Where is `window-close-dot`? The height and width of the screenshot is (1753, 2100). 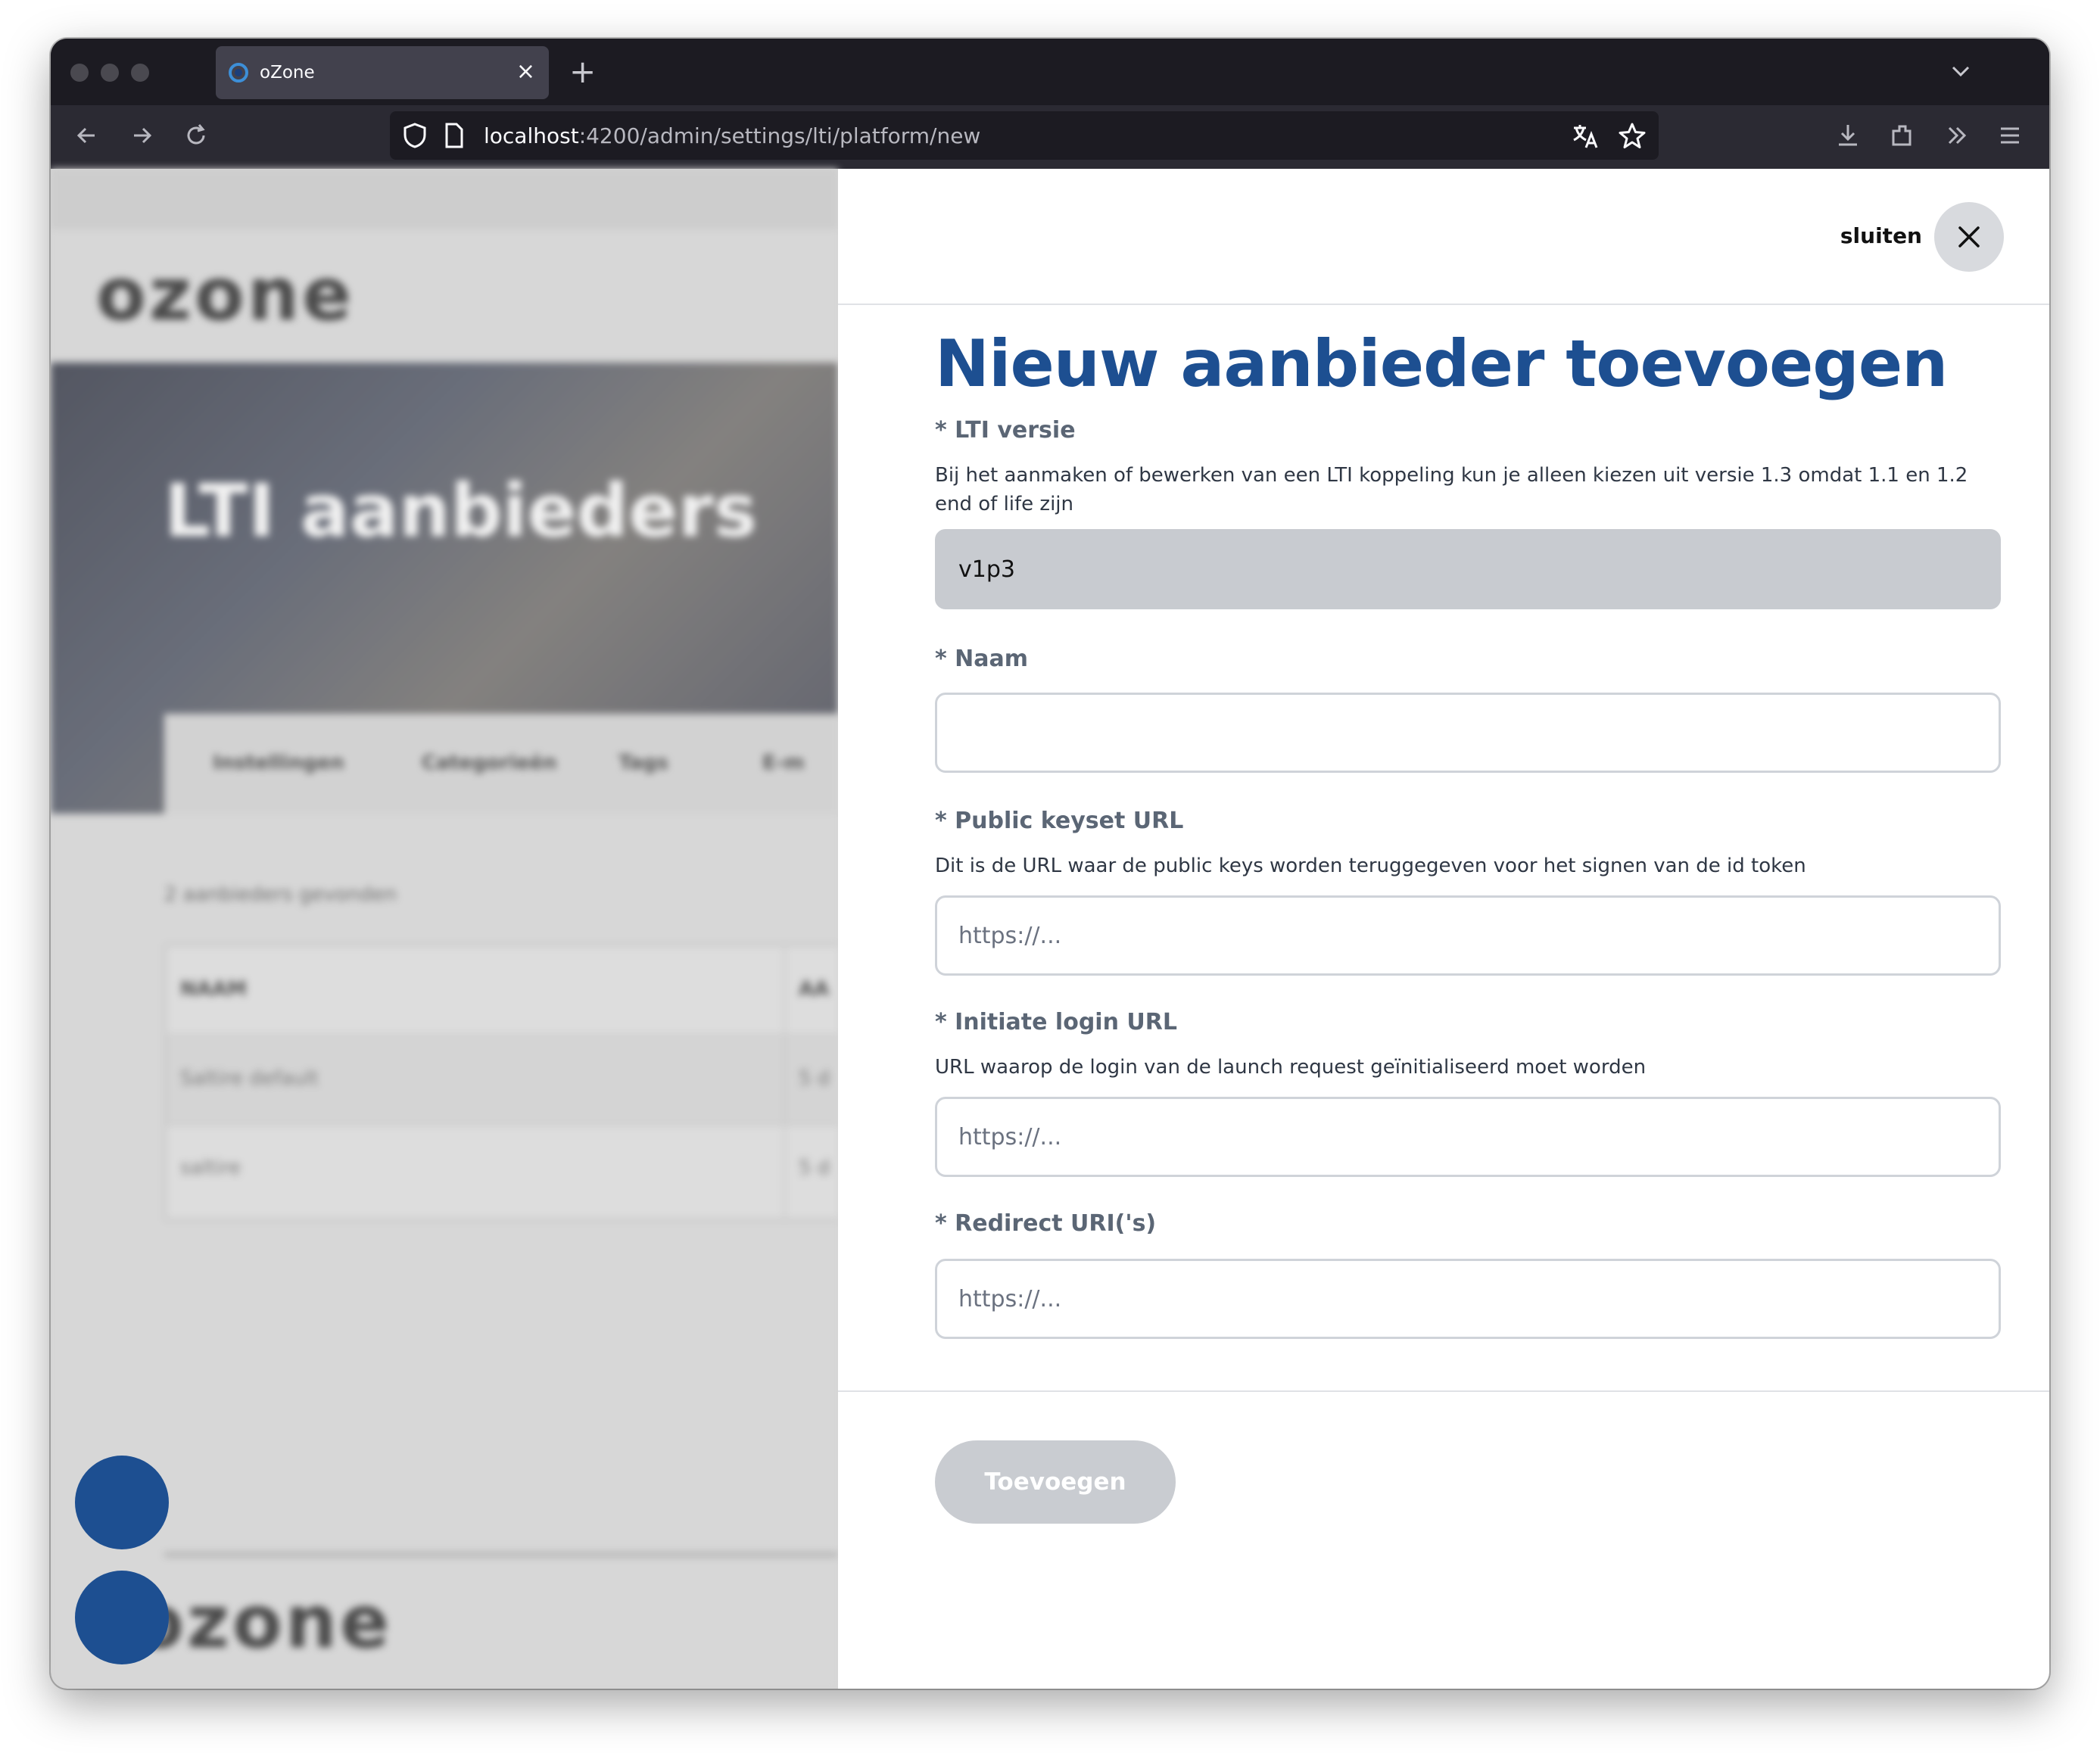
window-close-dot is located at coordinates (79, 73).